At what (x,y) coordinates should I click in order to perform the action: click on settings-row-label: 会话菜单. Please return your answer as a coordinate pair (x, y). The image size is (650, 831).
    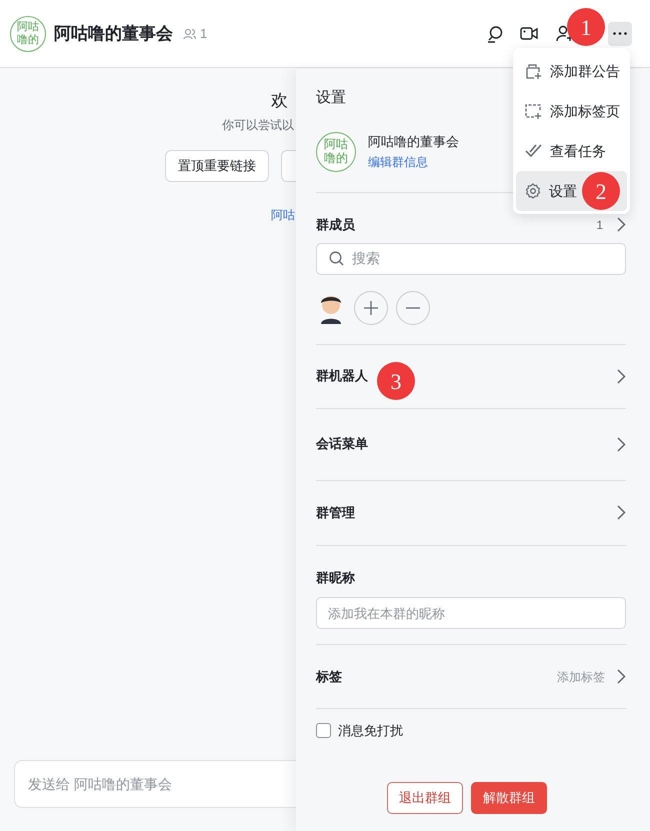
    Looking at the image, I should click on (342, 444).